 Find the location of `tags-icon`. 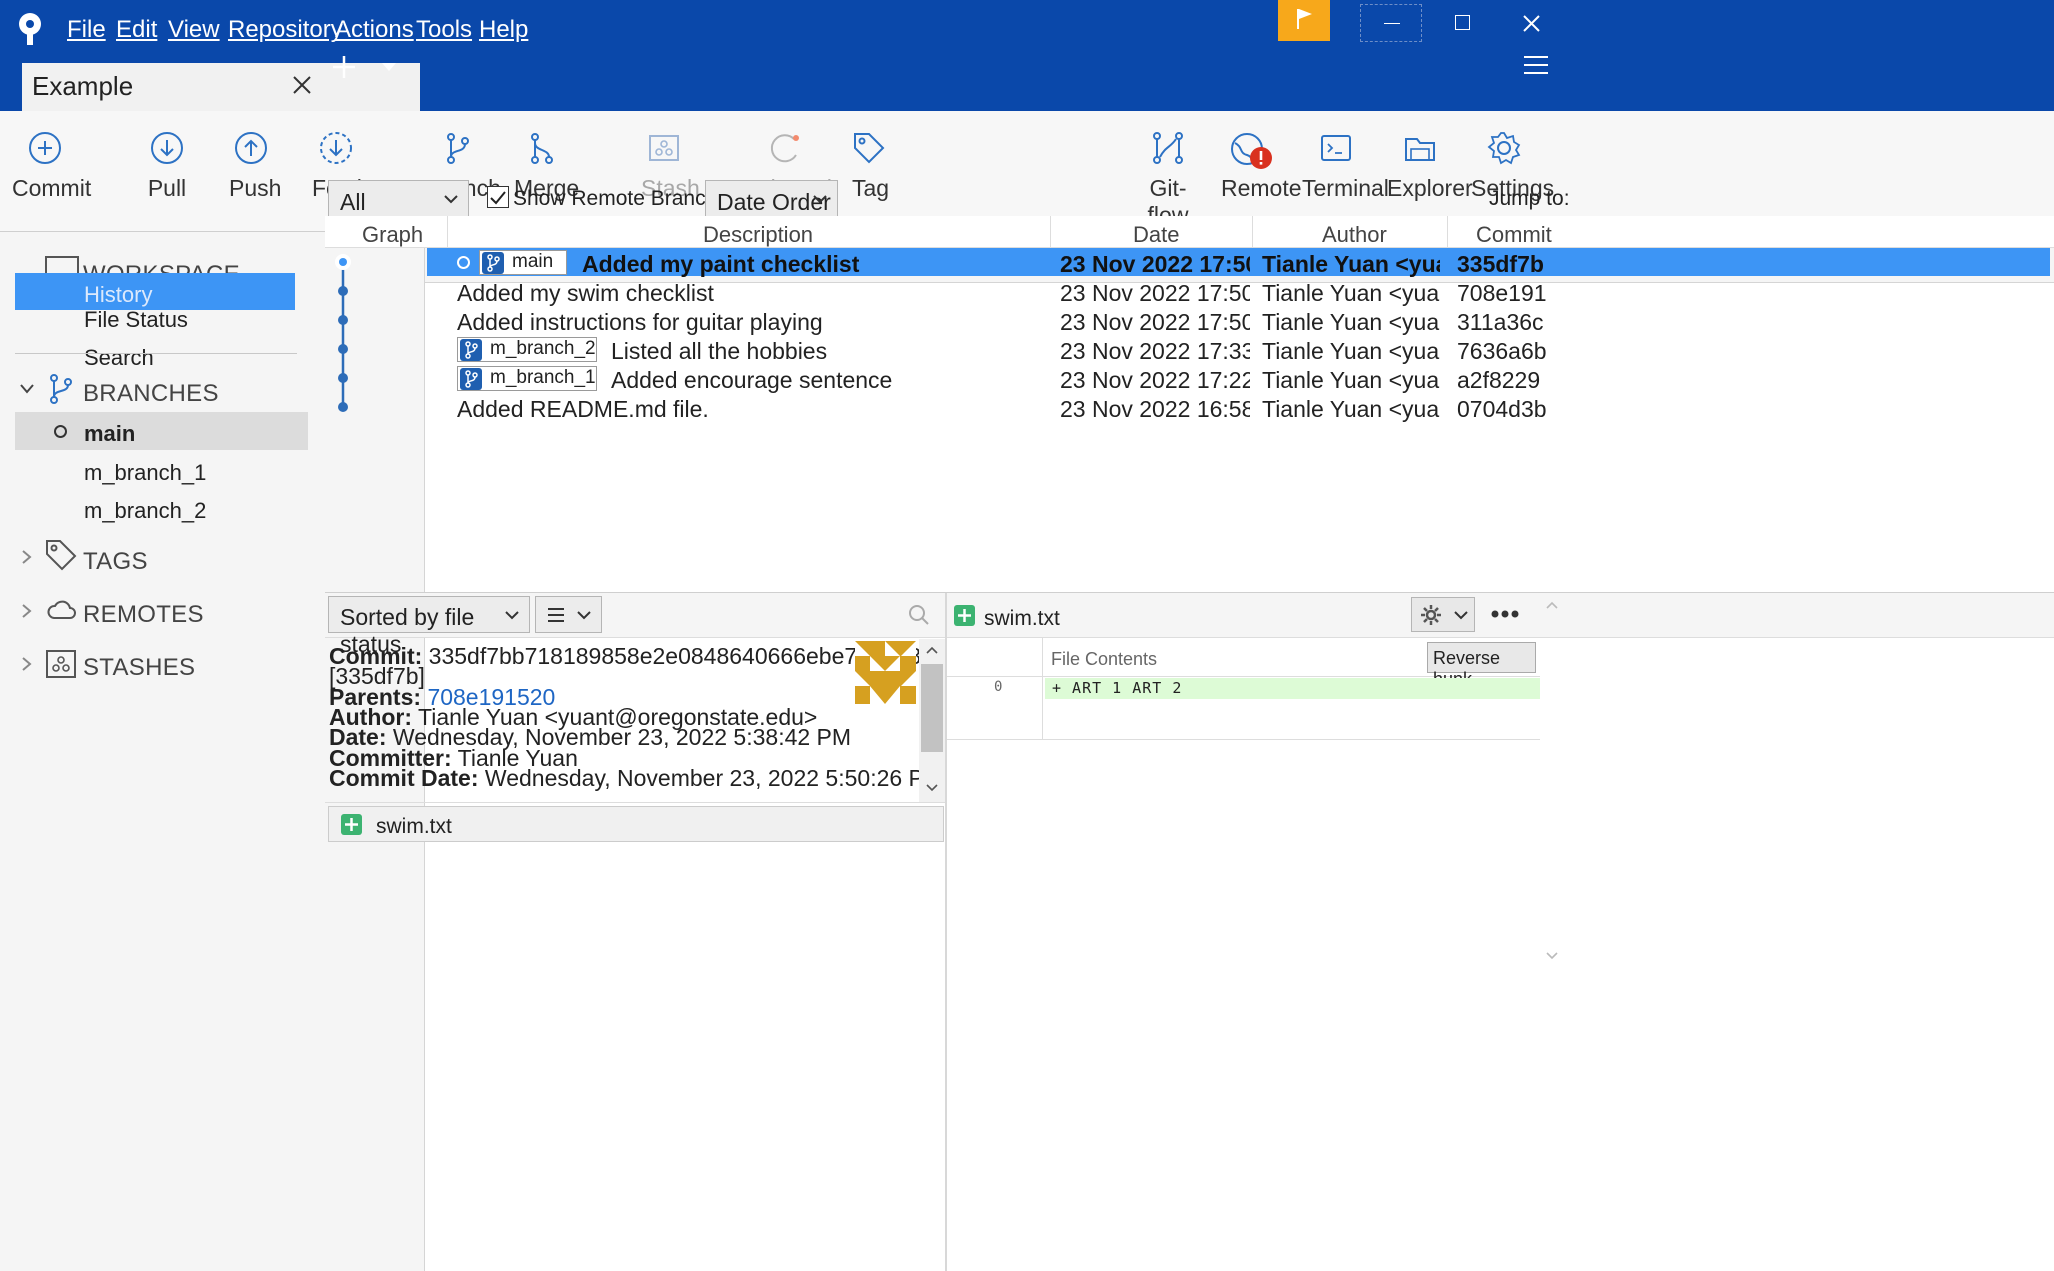

tags-icon is located at coordinates (61, 555).